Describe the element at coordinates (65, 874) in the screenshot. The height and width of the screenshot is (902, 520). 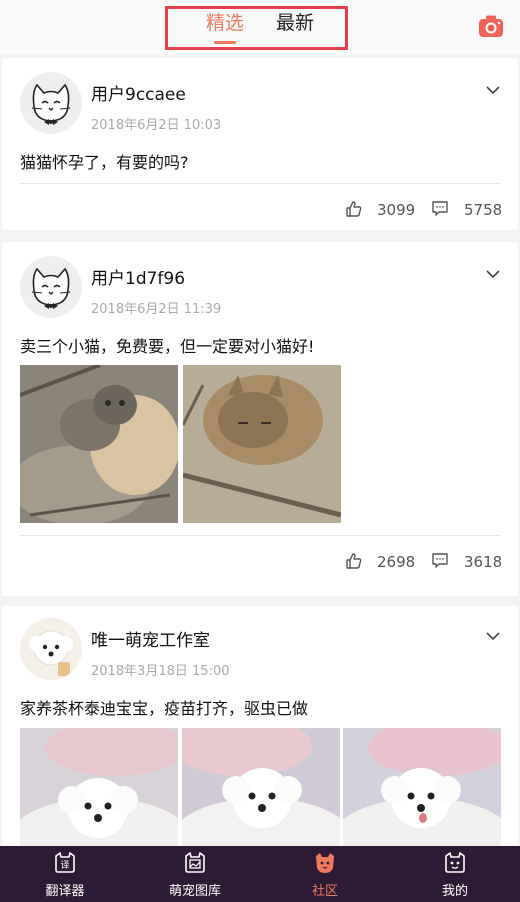
I see `nav-translator: 译 翻译器` at that location.